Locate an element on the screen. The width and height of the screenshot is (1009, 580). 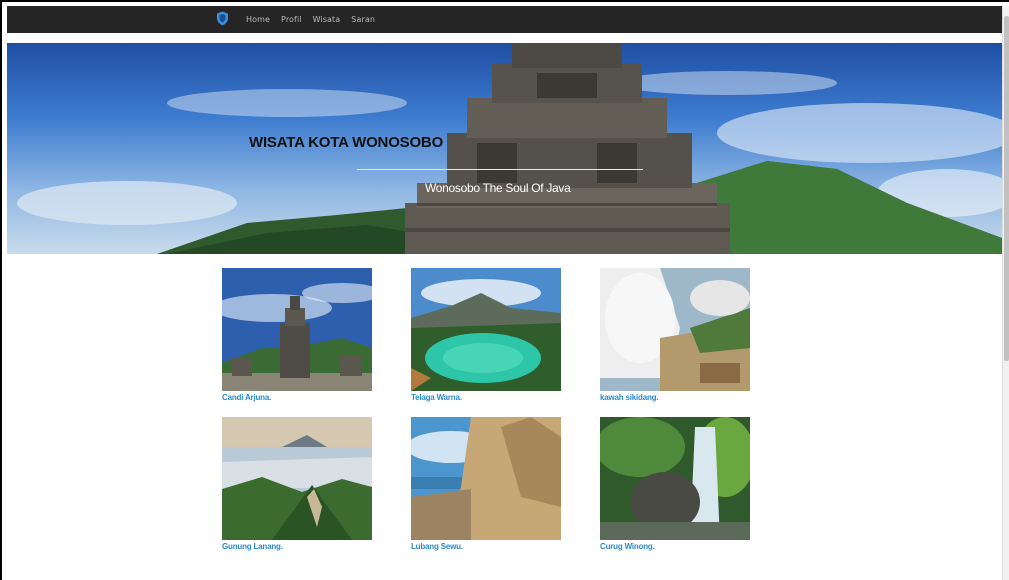
nav-wisata-link: Wisata is located at coordinates (327, 19).